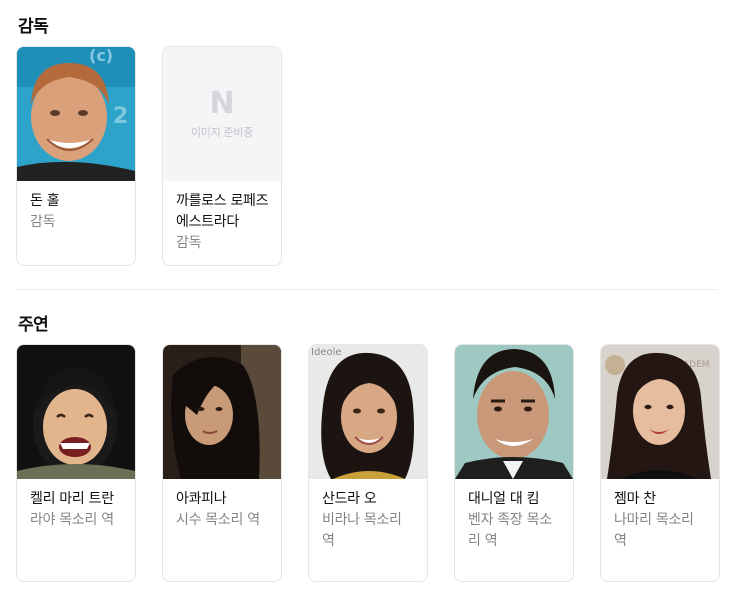  Describe the element at coordinates (120, 116) in the screenshot. I see `svg-text: 2` at that location.